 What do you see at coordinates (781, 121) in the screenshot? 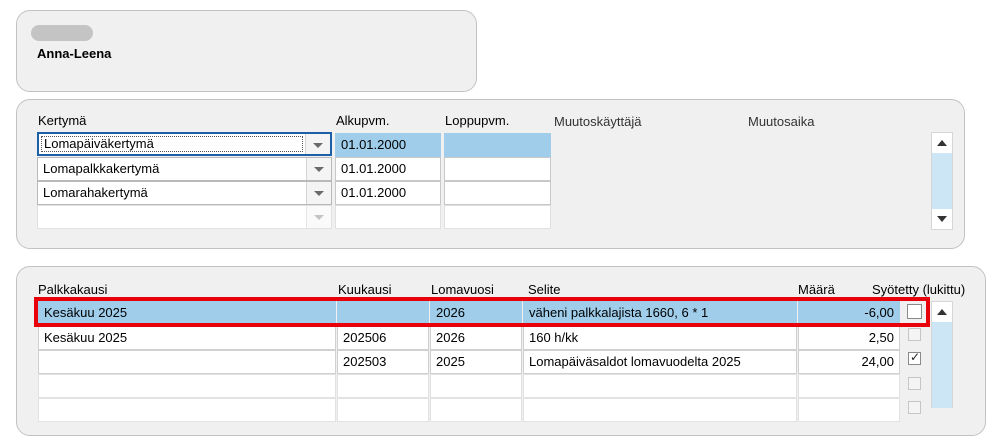
I see `col-header-changed-at: Muutosaika` at bounding box center [781, 121].